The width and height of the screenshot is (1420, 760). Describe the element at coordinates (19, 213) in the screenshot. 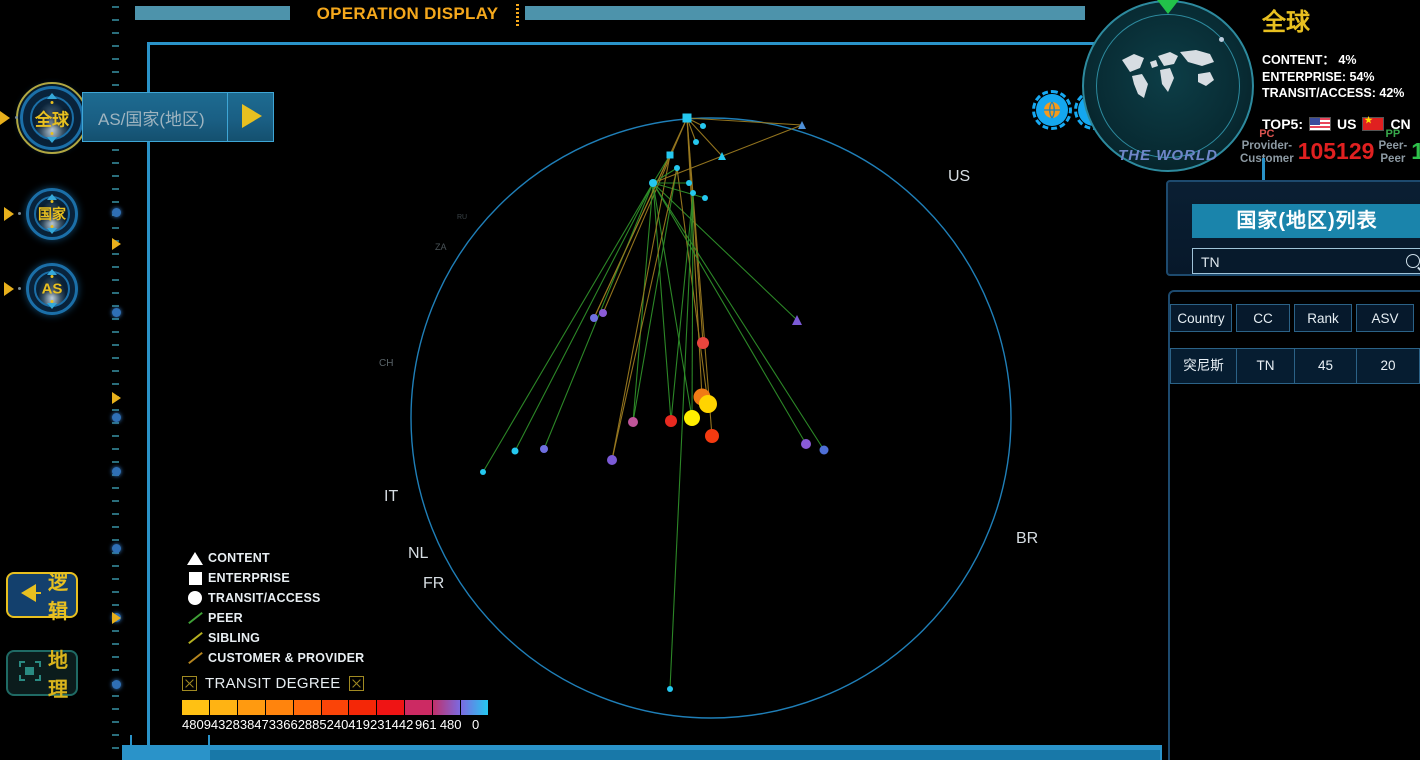

I see `country-orb-arrow-dot` at that location.